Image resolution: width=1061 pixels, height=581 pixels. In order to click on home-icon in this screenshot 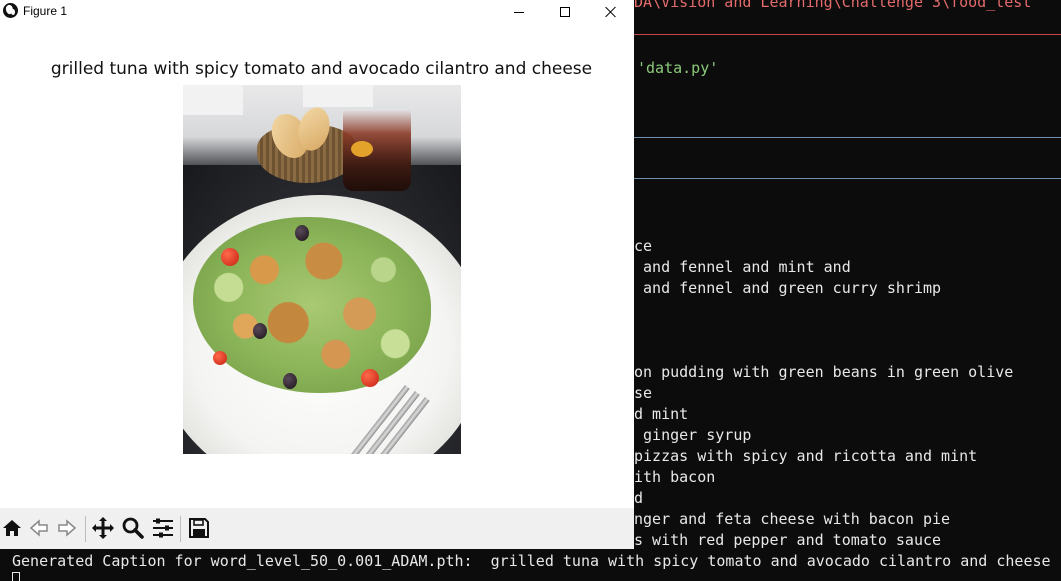, I will do `click(12, 528)`.